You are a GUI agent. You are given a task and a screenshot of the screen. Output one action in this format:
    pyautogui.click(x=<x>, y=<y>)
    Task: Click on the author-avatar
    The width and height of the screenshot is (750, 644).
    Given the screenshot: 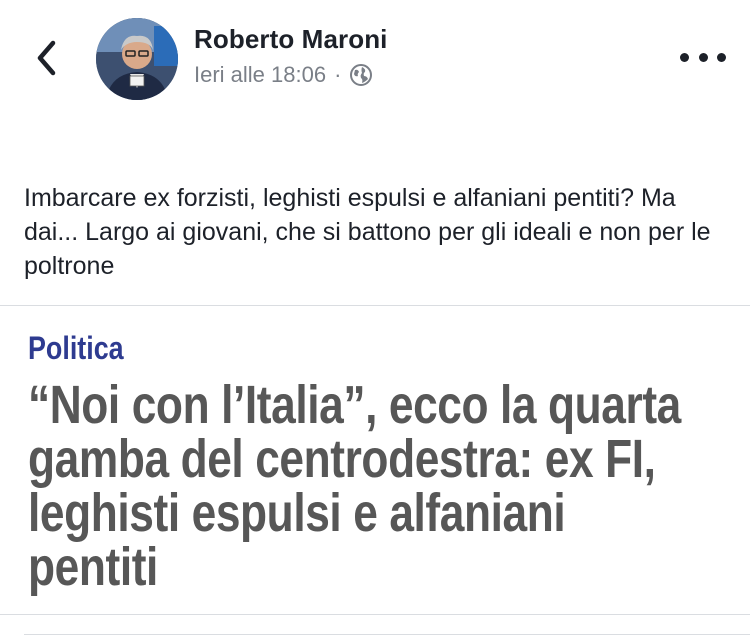 What is the action you would take?
    pyautogui.click(x=137, y=59)
    